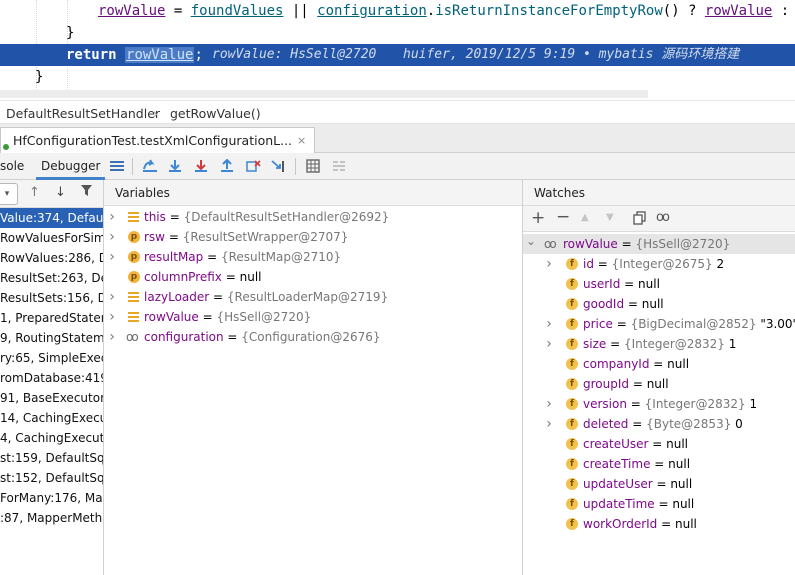 The image size is (795, 575). Describe the element at coordinates (51, 238) in the screenshot. I see `frame-item: RowValuesForSimpleResultMap` at that location.